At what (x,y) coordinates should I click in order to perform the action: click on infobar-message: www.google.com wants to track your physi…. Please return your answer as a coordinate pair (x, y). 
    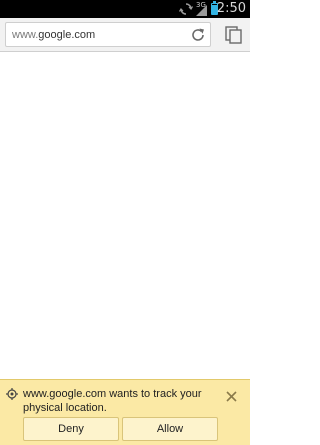
    Looking at the image, I should click on (112, 401).